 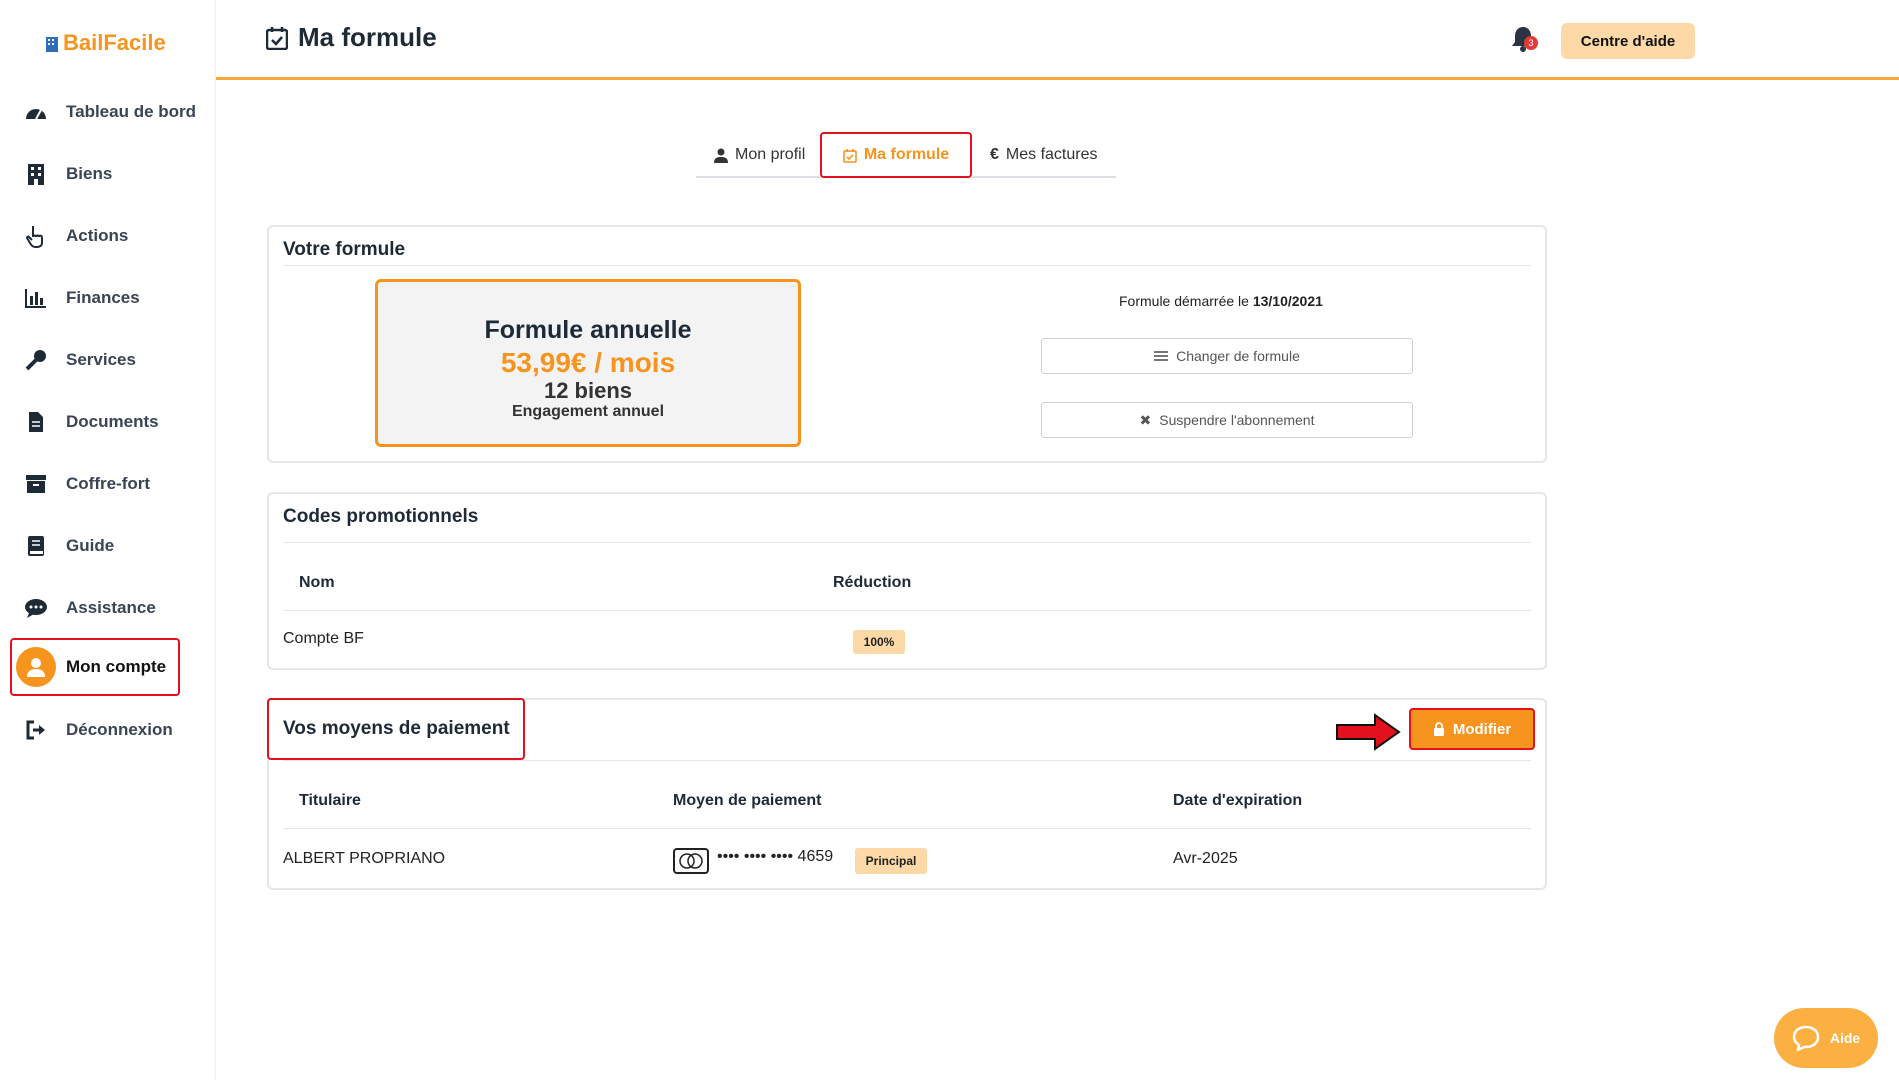 What do you see at coordinates (101, 359) in the screenshot?
I see `sidebar-item-label: Services` at bounding box center [101, 359].